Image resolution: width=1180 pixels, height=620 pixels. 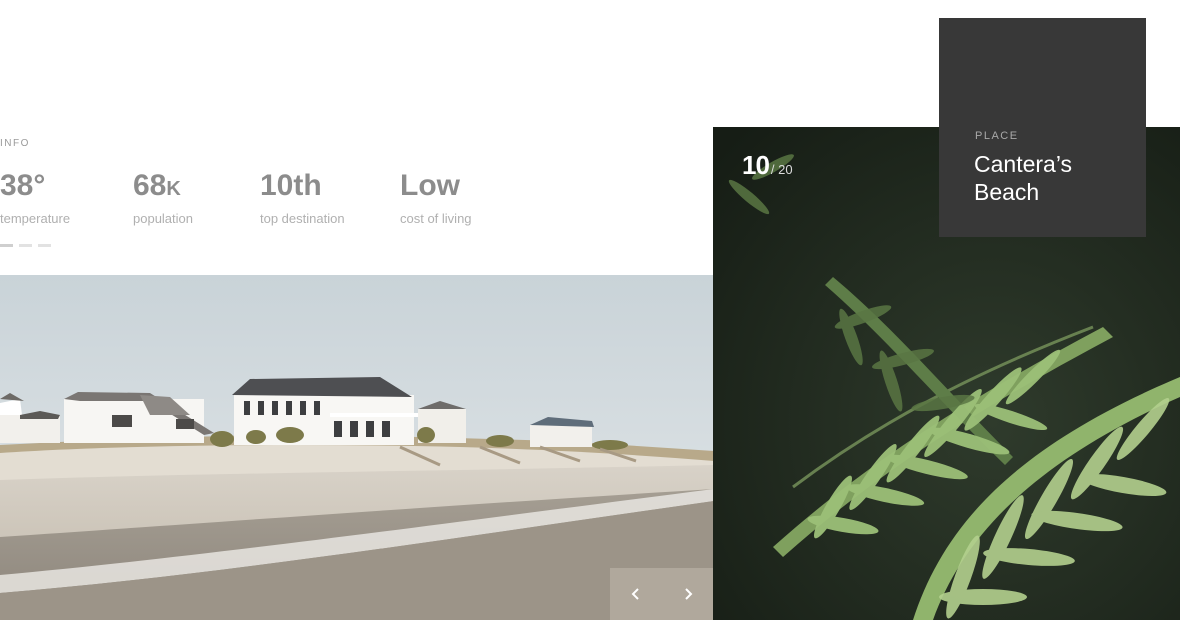 I want to click on chevron-right-icon, so click(x=689, y=594).